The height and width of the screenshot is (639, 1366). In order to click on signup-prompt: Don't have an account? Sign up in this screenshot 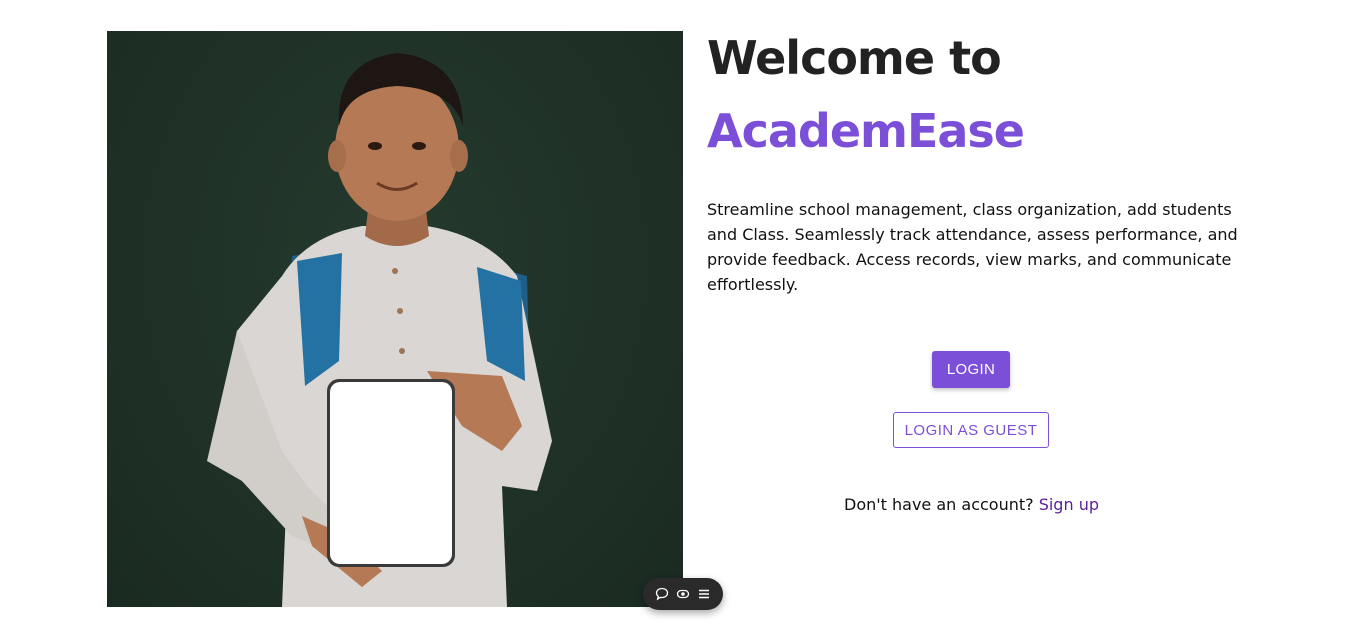, I will do `click(971, 504)`.